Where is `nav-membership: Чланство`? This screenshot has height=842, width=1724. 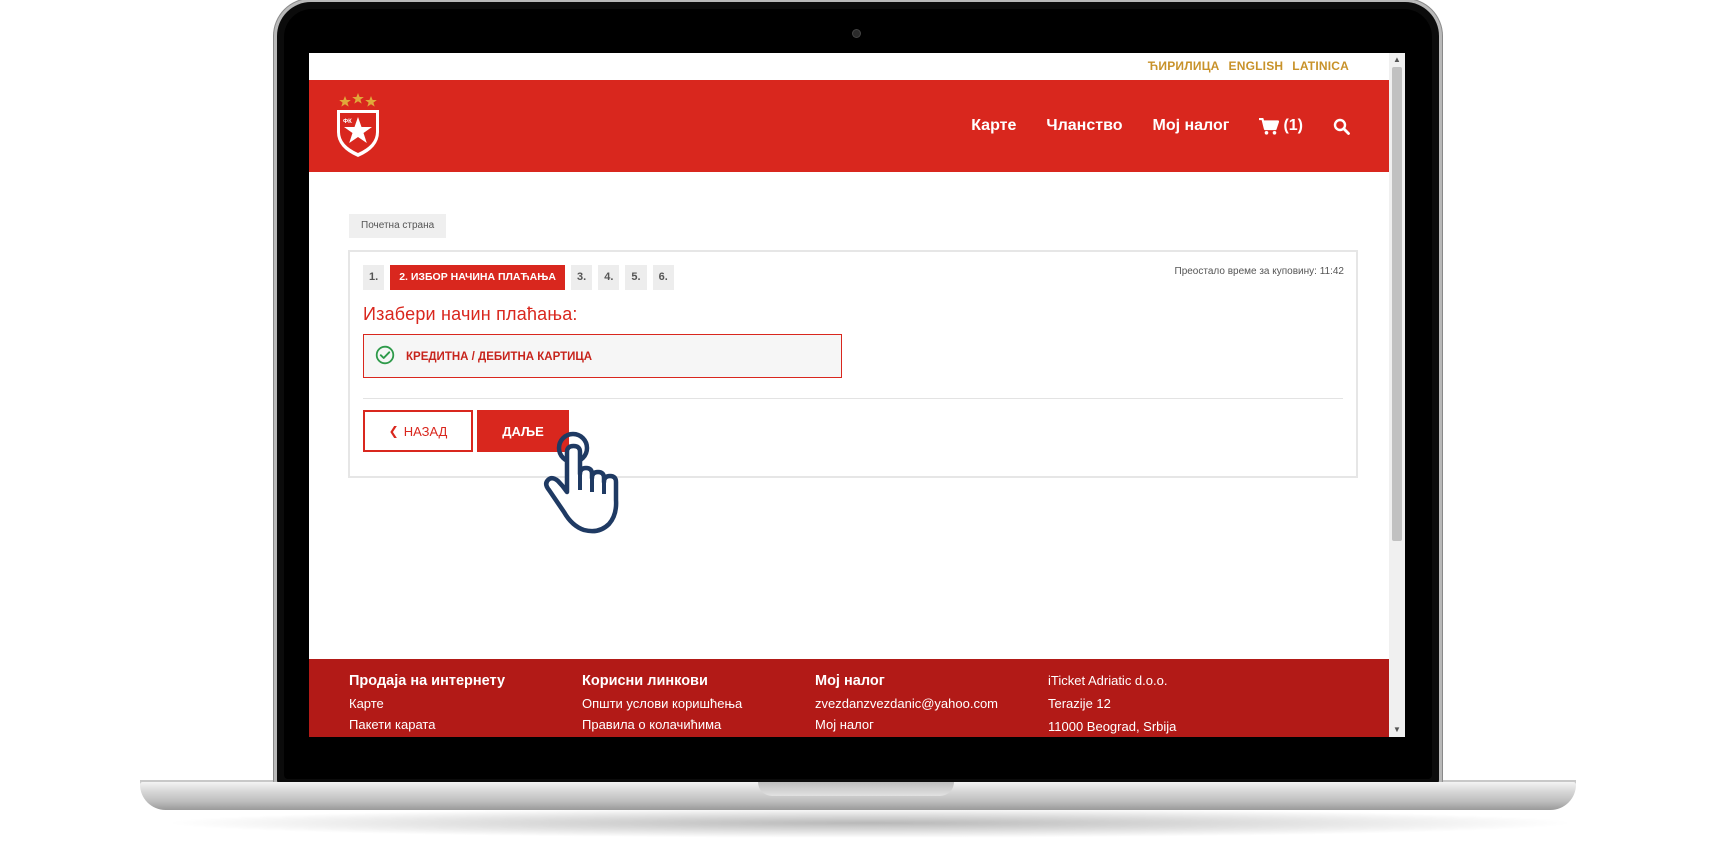 nav-membership: Чланство is located at coordinates (1084, 126).